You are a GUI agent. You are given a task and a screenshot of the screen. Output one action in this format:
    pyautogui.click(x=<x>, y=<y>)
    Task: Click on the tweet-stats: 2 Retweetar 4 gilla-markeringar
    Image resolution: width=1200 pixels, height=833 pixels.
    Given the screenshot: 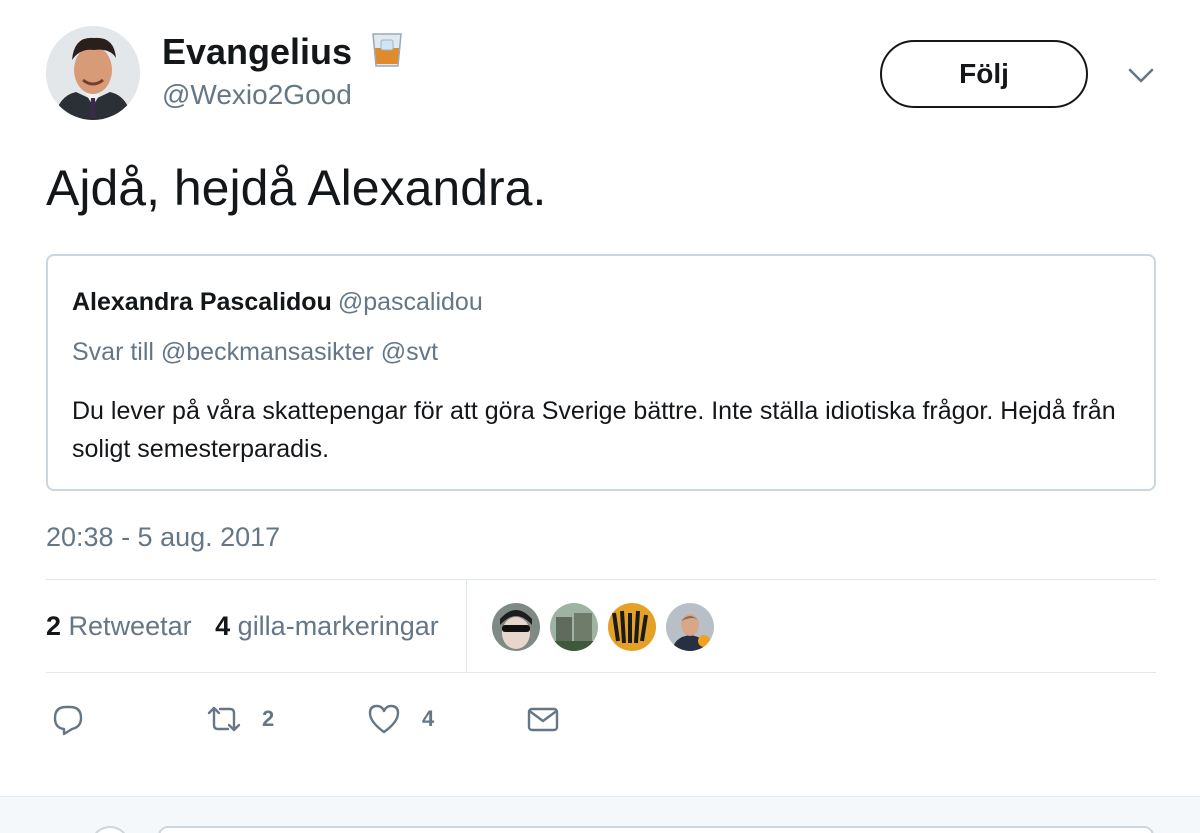 What is the action you would take?
    pyautogui.click(x=242, y=626)
    